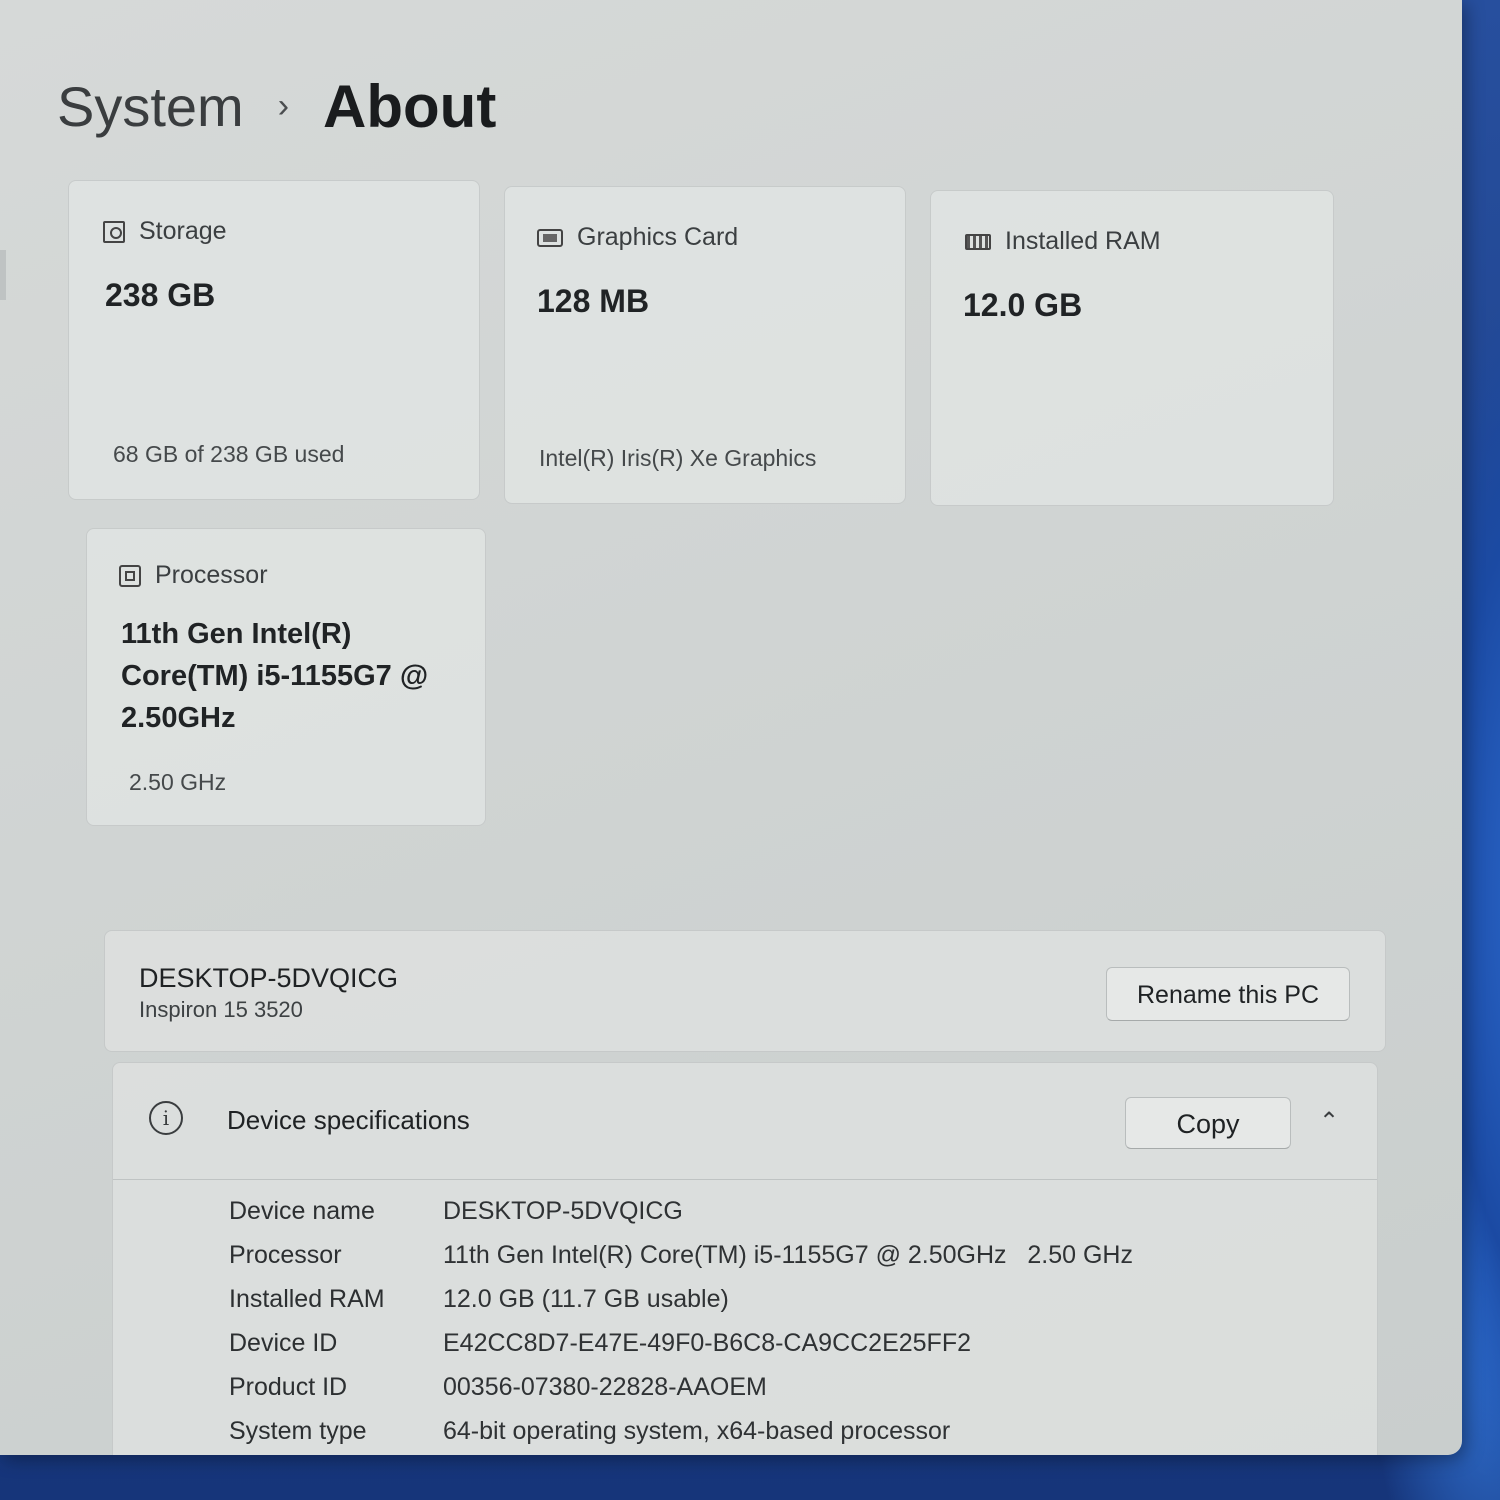 This screenshot has height=1500, width=1500. Describe the element at coordinates (605, 1386) in the screenshot. I see `spec-value: 00356-07380-22828-AAOEM` at that location.